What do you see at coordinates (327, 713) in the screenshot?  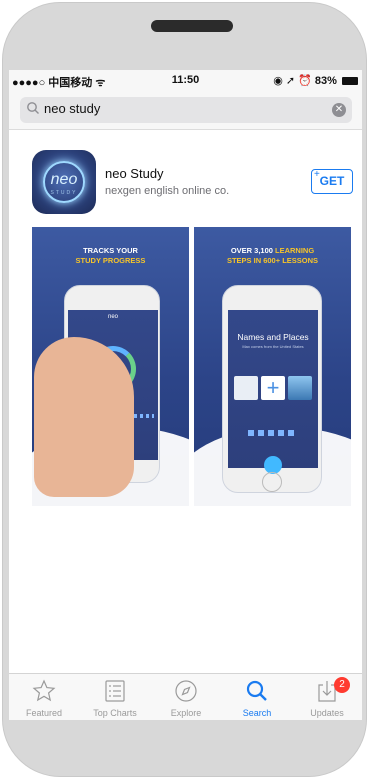 I see `tab-label: Updates` at bounding box center [327, 713].